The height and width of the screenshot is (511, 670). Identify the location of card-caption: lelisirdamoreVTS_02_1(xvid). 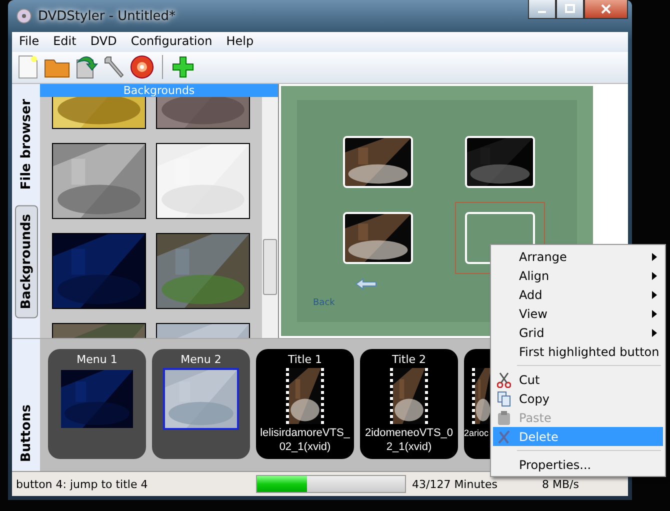
(305, 440).